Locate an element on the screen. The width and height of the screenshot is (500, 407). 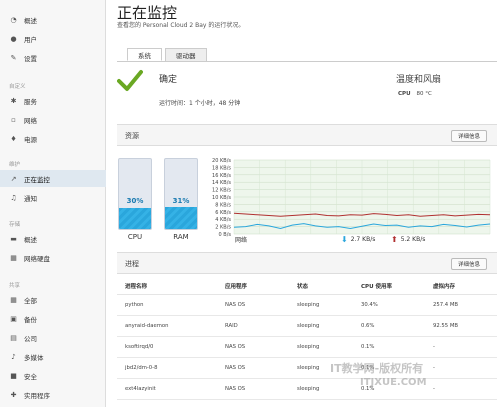
y-tick-label: 2 KB/s is located at coordinates (223, 228).